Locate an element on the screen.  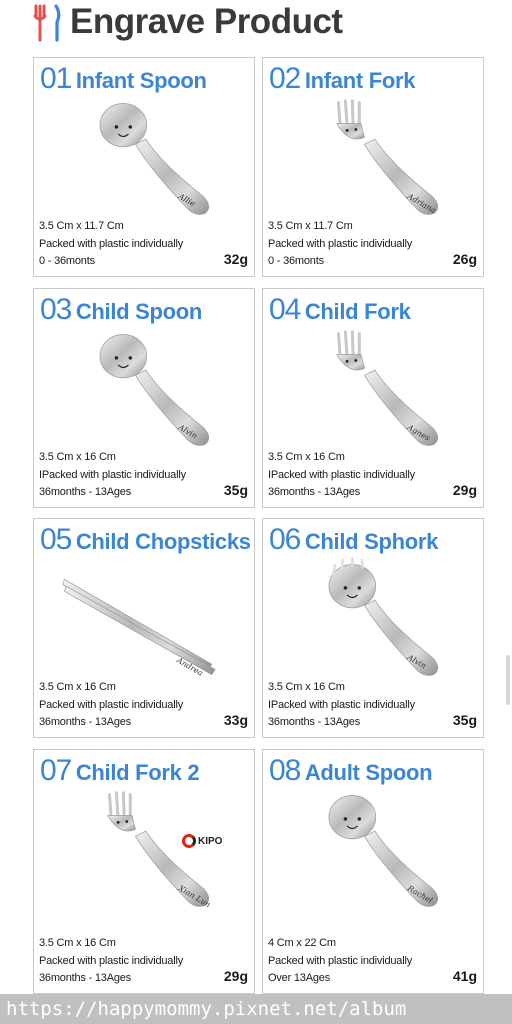
page-header: Engrave Product is located at coordinates (256, 25).